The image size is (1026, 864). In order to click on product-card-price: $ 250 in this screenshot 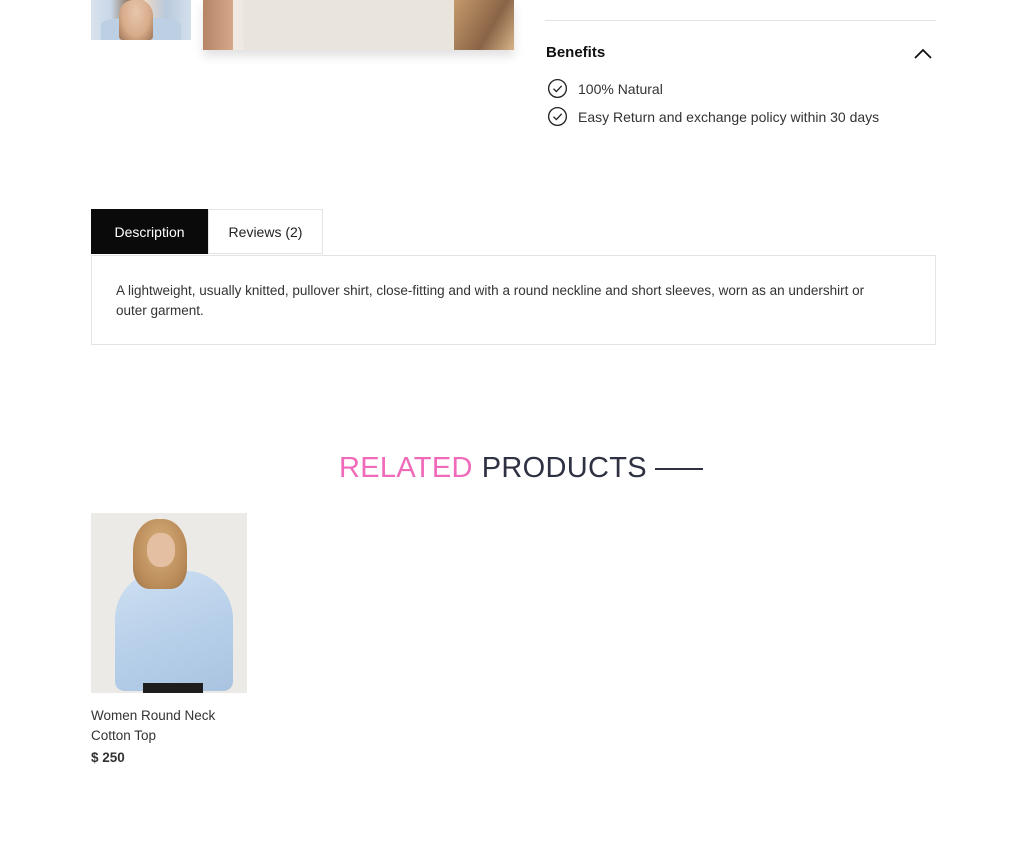, I will do `click(108, 757)`.